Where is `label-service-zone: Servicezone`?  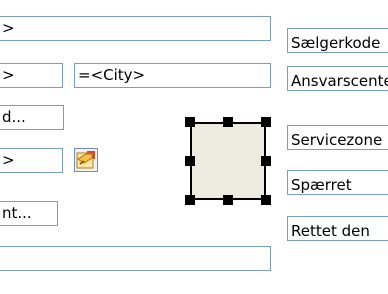 label-service-zone: Servicezone is located at coordinates (337, 137).